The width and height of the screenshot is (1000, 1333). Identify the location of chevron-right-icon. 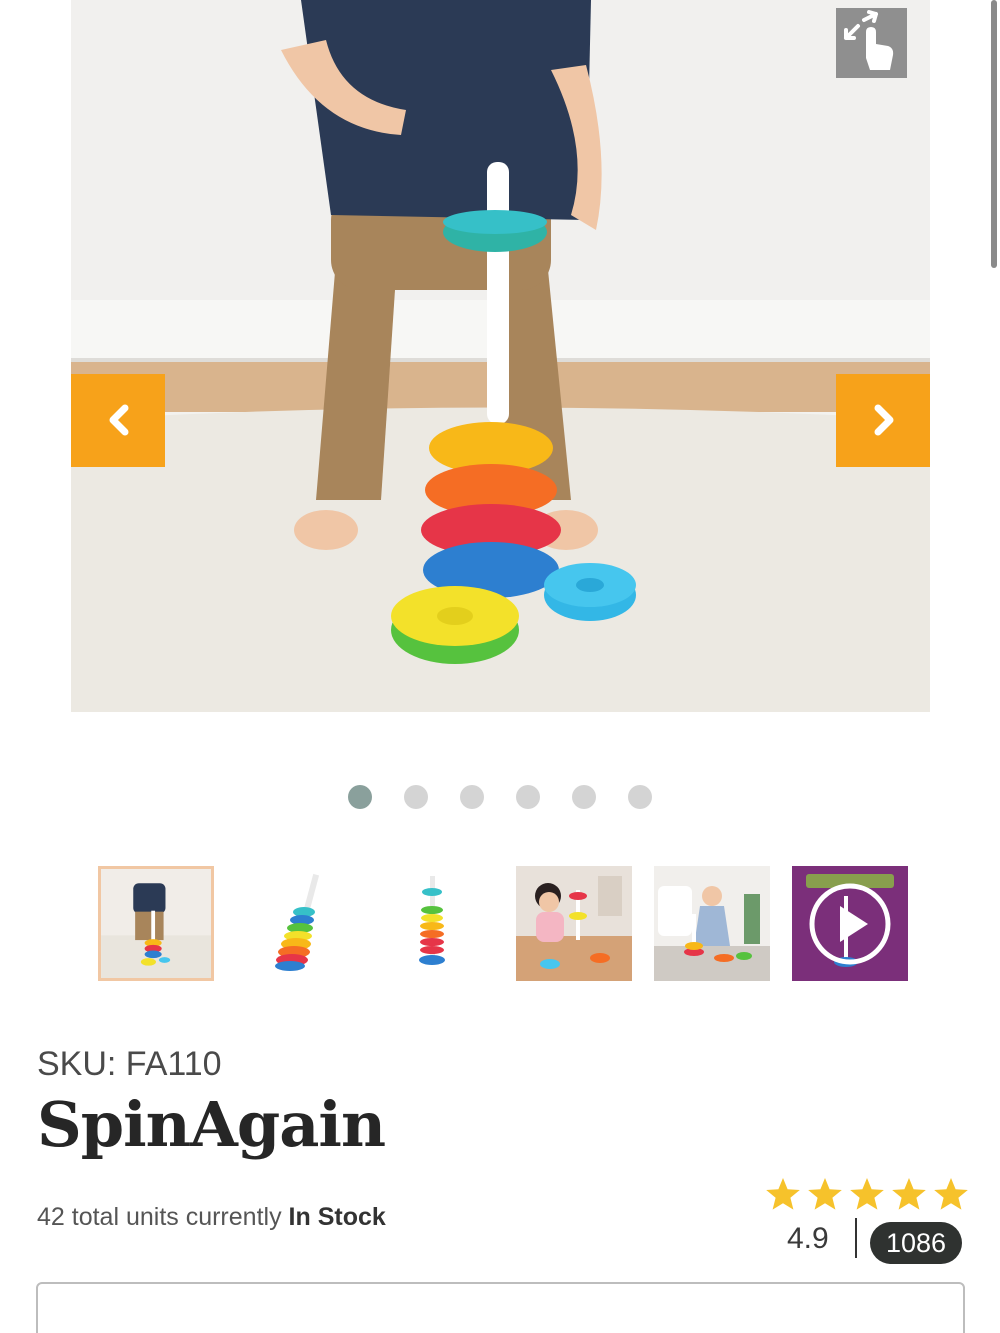
(884, 420).